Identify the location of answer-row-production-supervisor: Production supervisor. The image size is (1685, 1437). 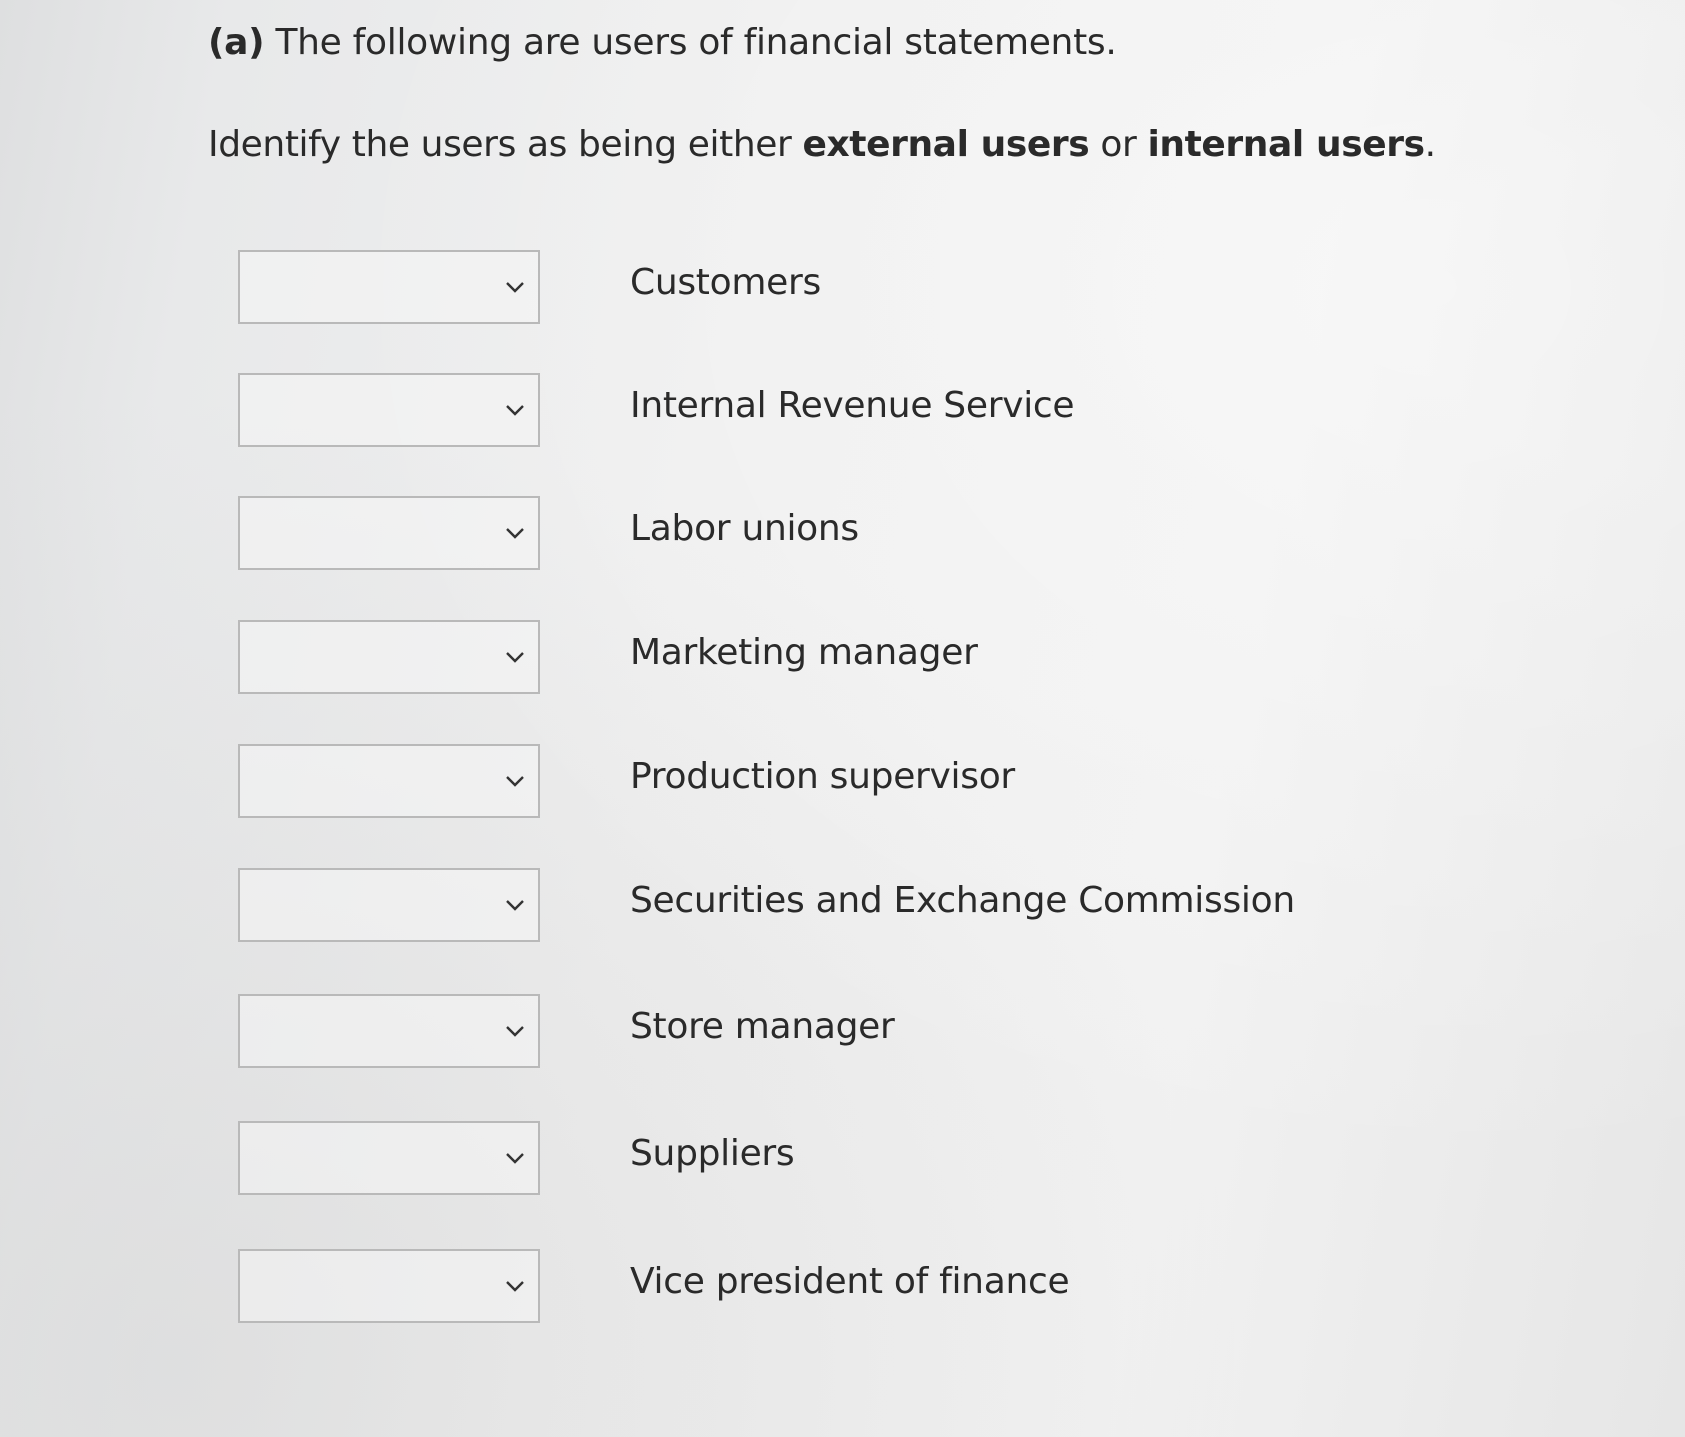
(738, 782).